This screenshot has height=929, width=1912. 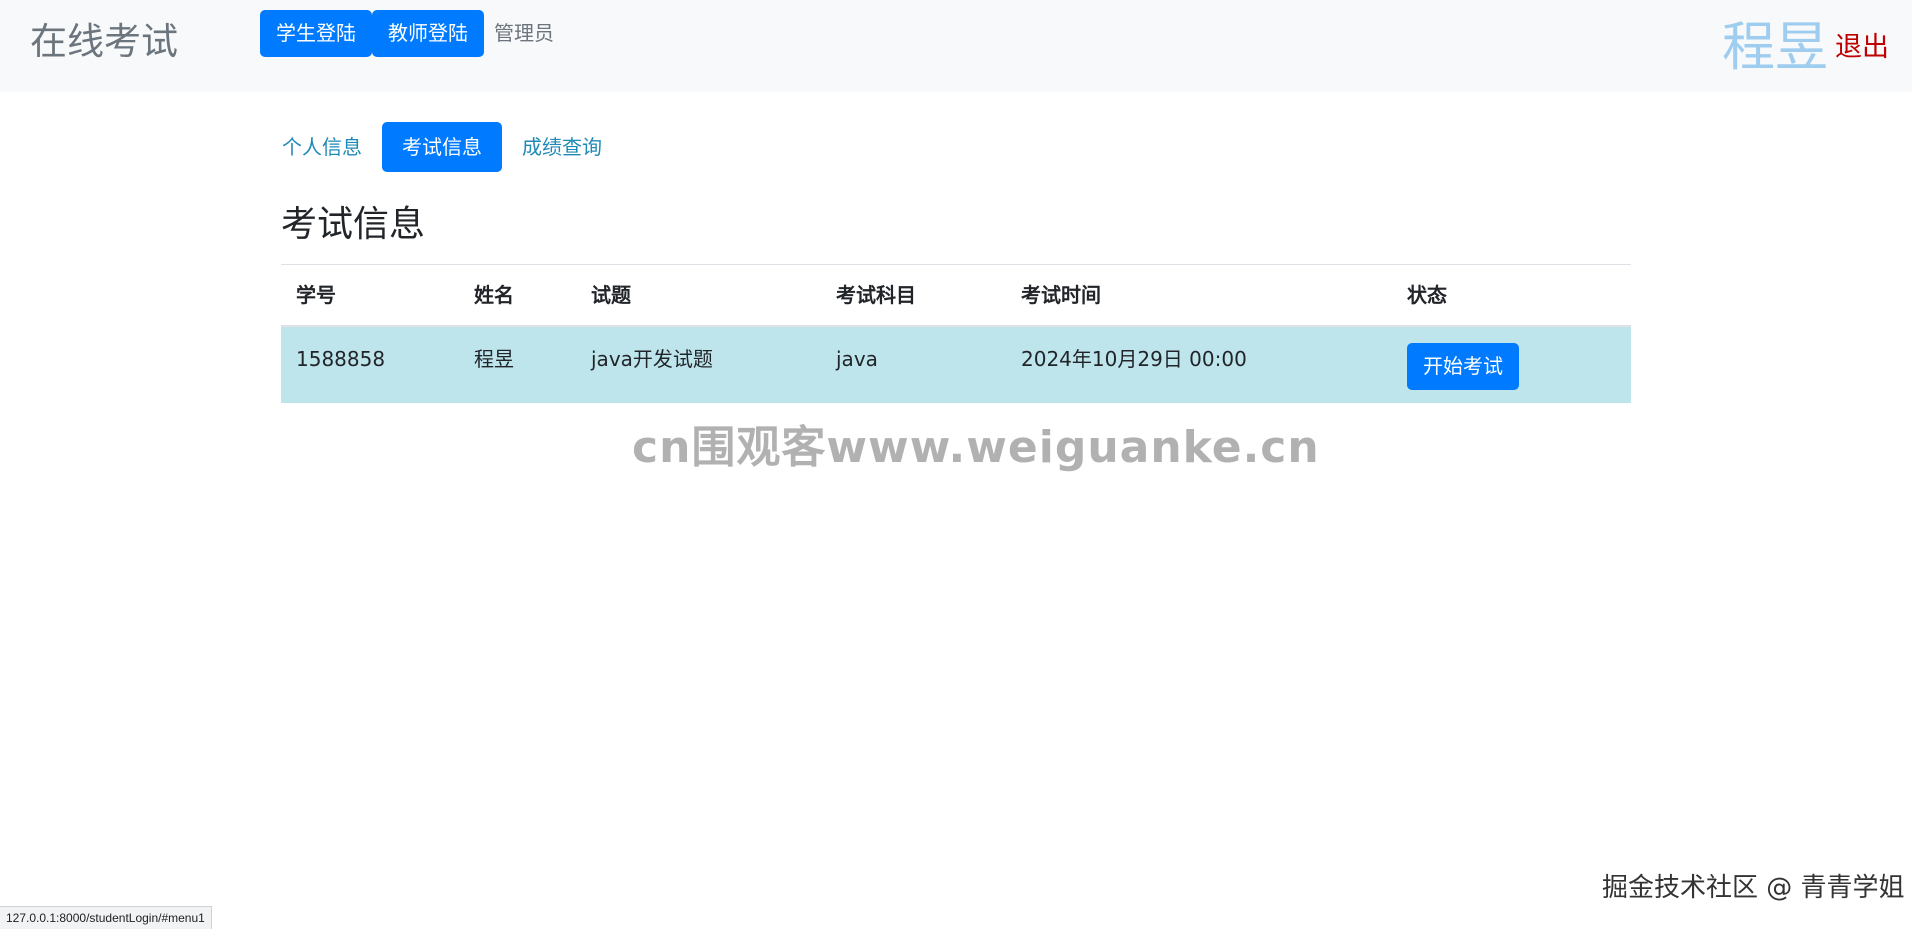 I want to click on corner-watermark: 掘金技术社区 @ 青青学姐, so click(x=1753, y=888).